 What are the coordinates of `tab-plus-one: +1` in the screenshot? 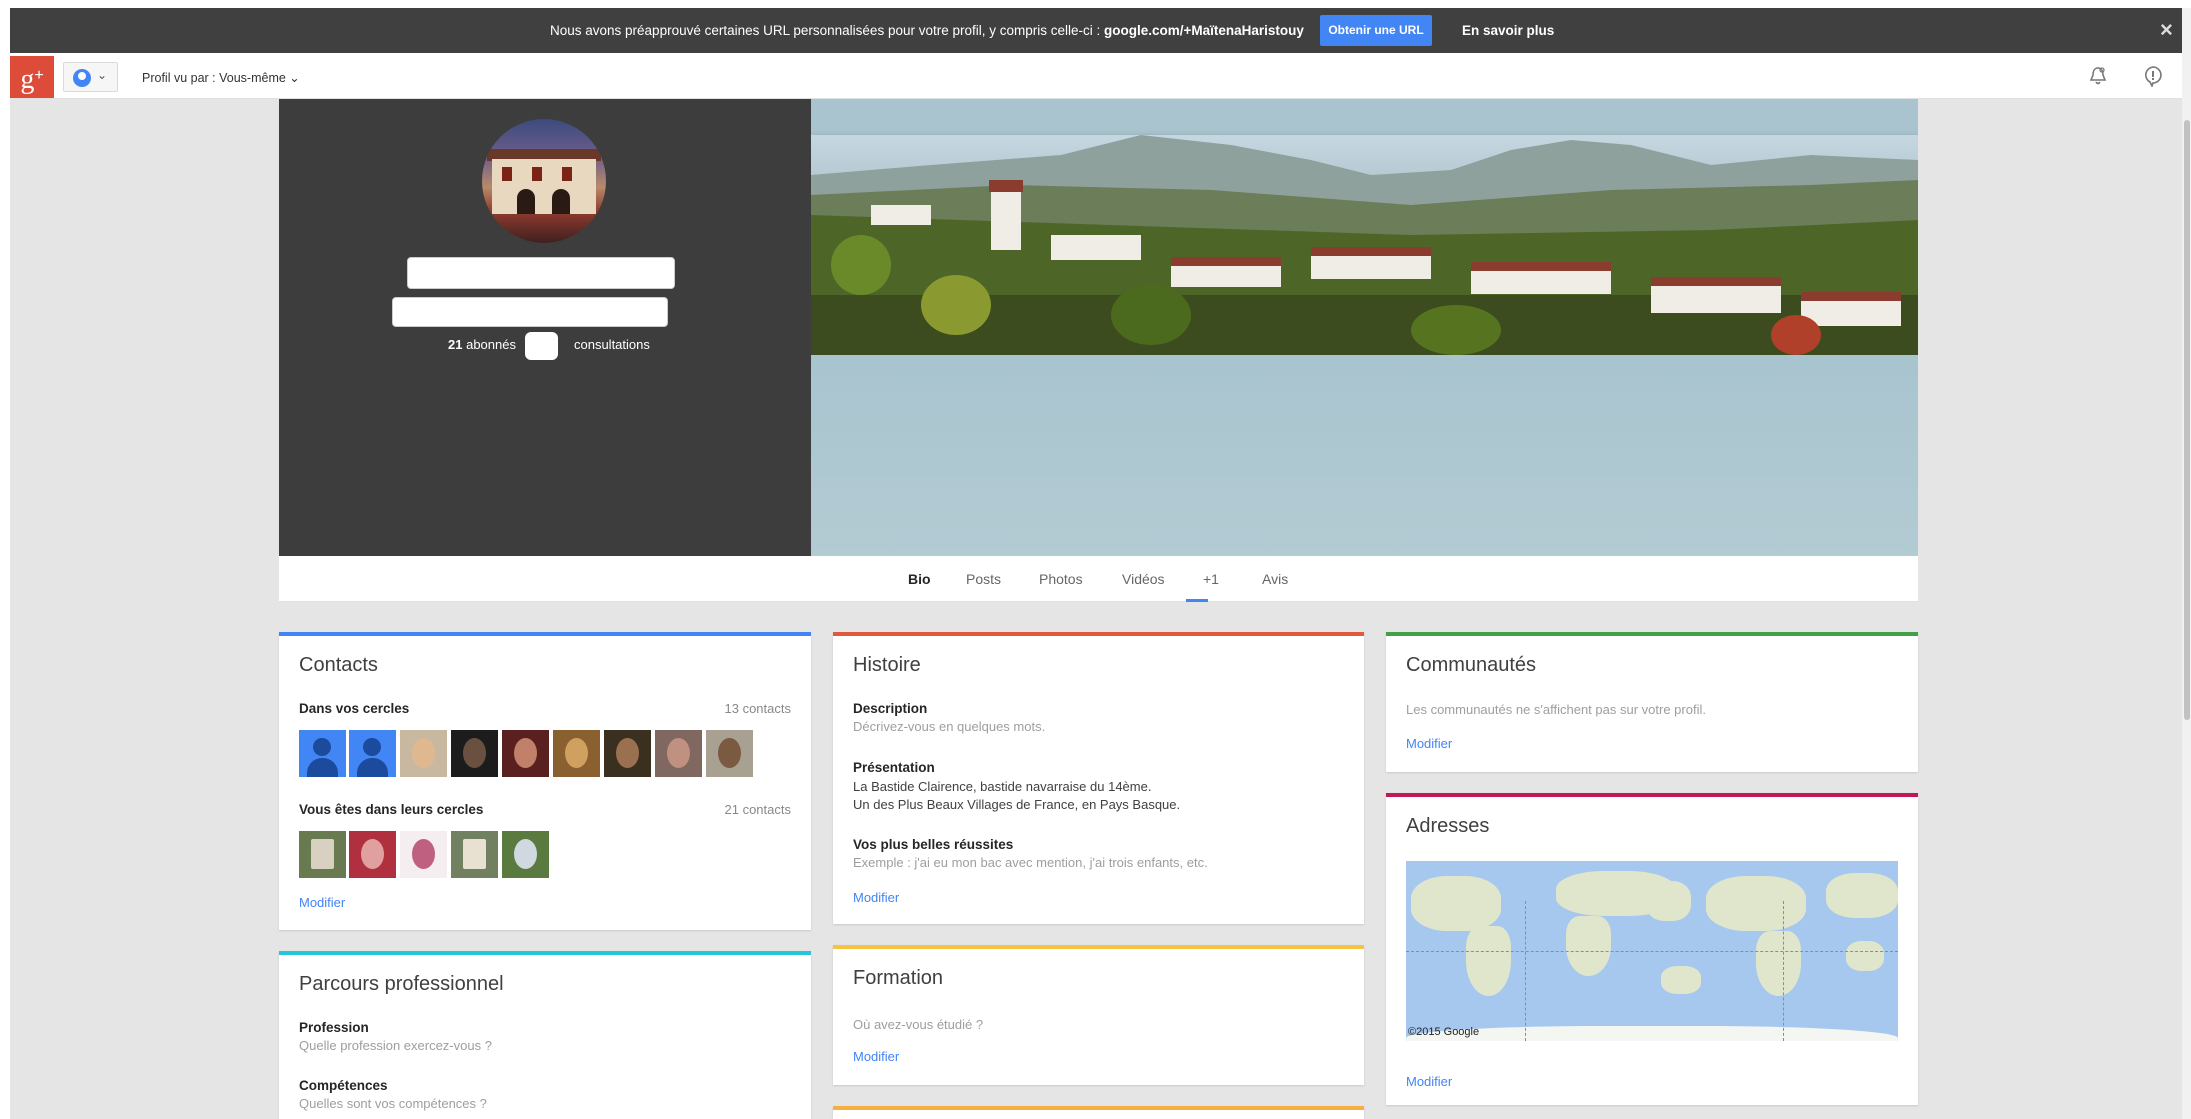 It's located at (1211, 579).